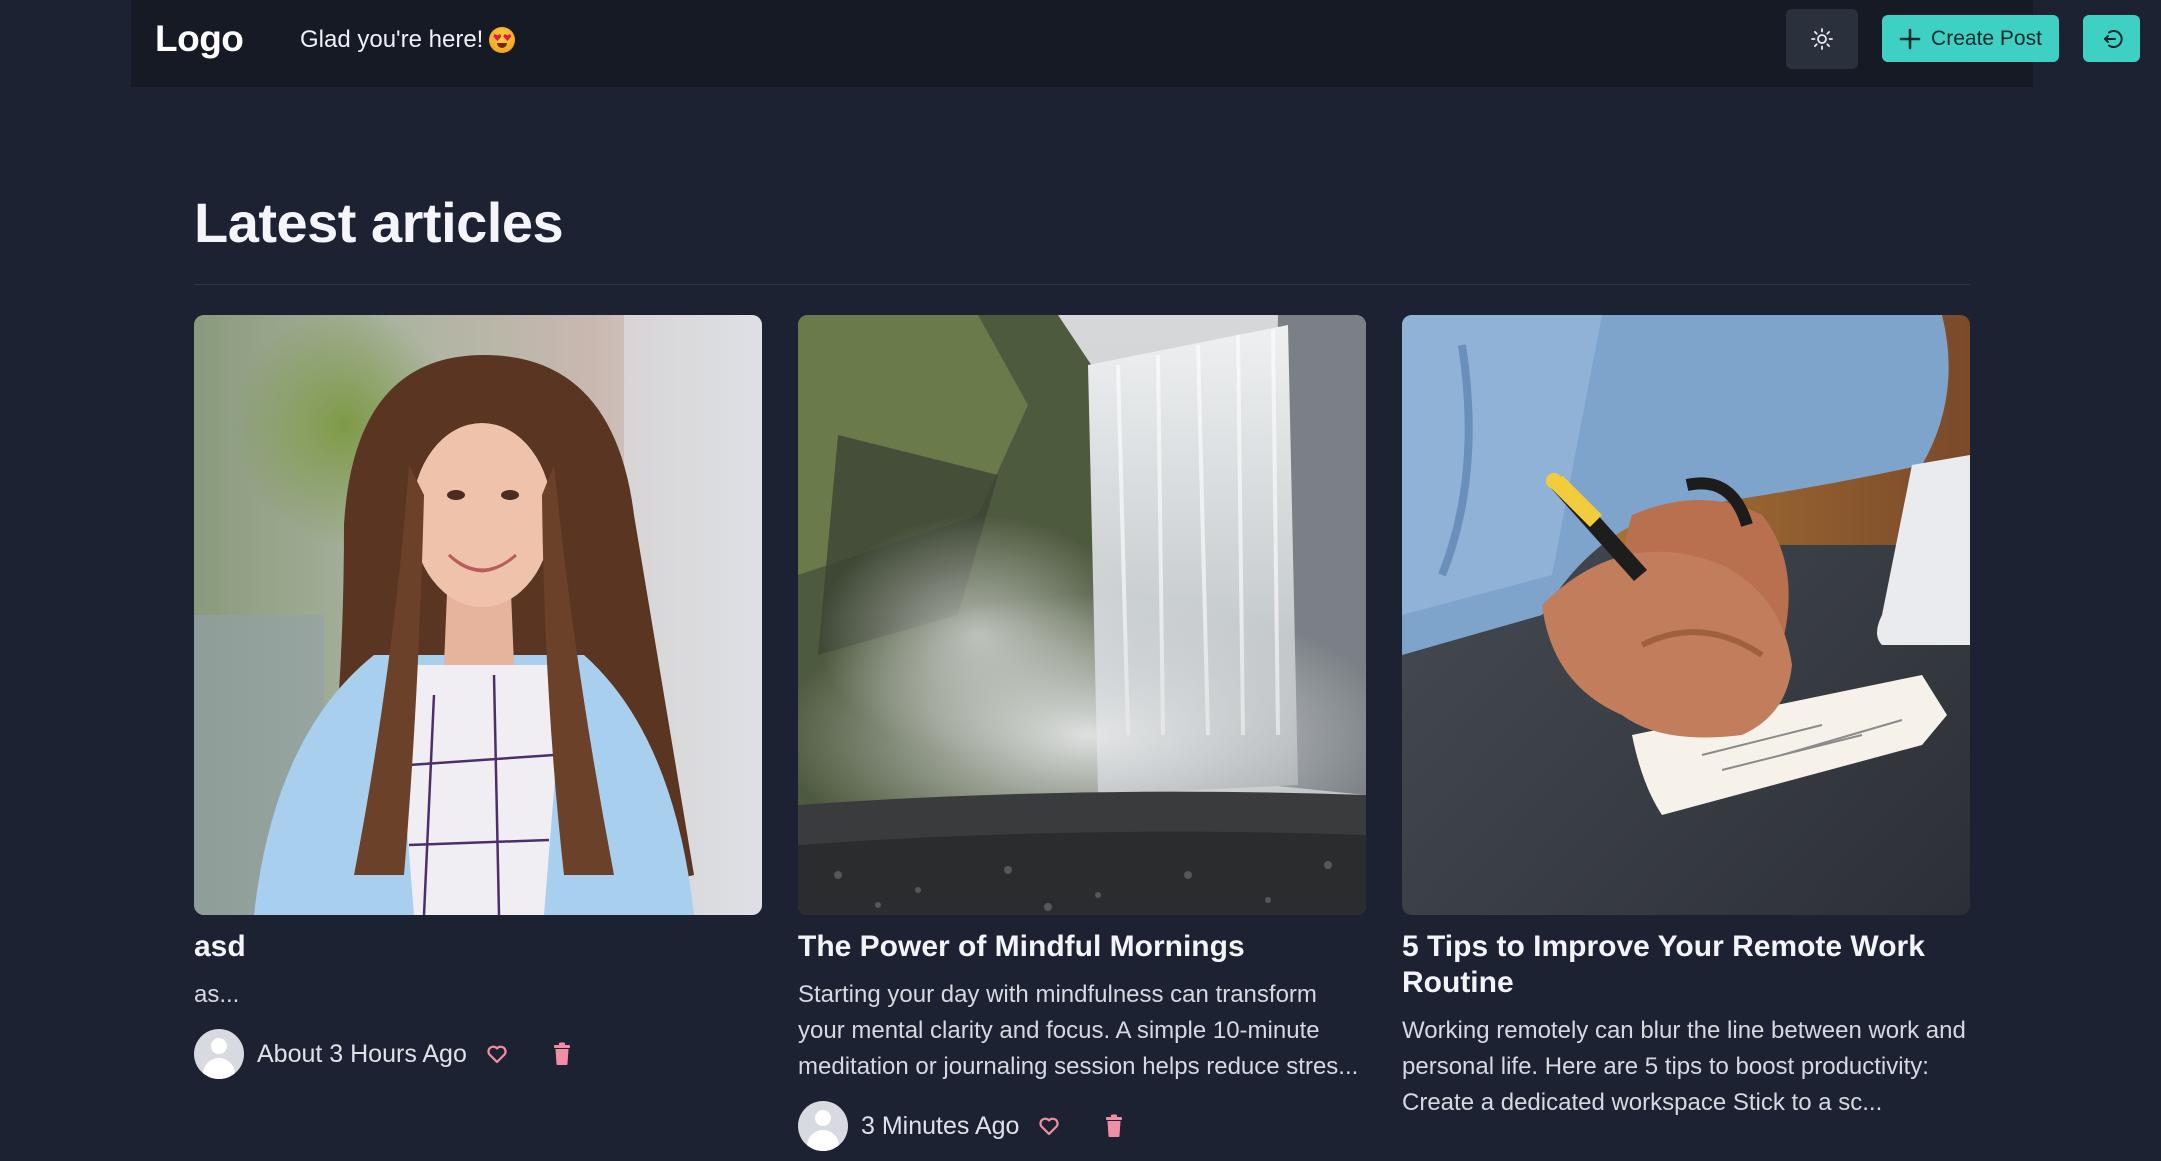 Image resolution: width=2161 pixels, height=1161 pixels. Describe the element at coordinates (379, 222) in the screenshot. I see `page-title: Latest articles` at that location.